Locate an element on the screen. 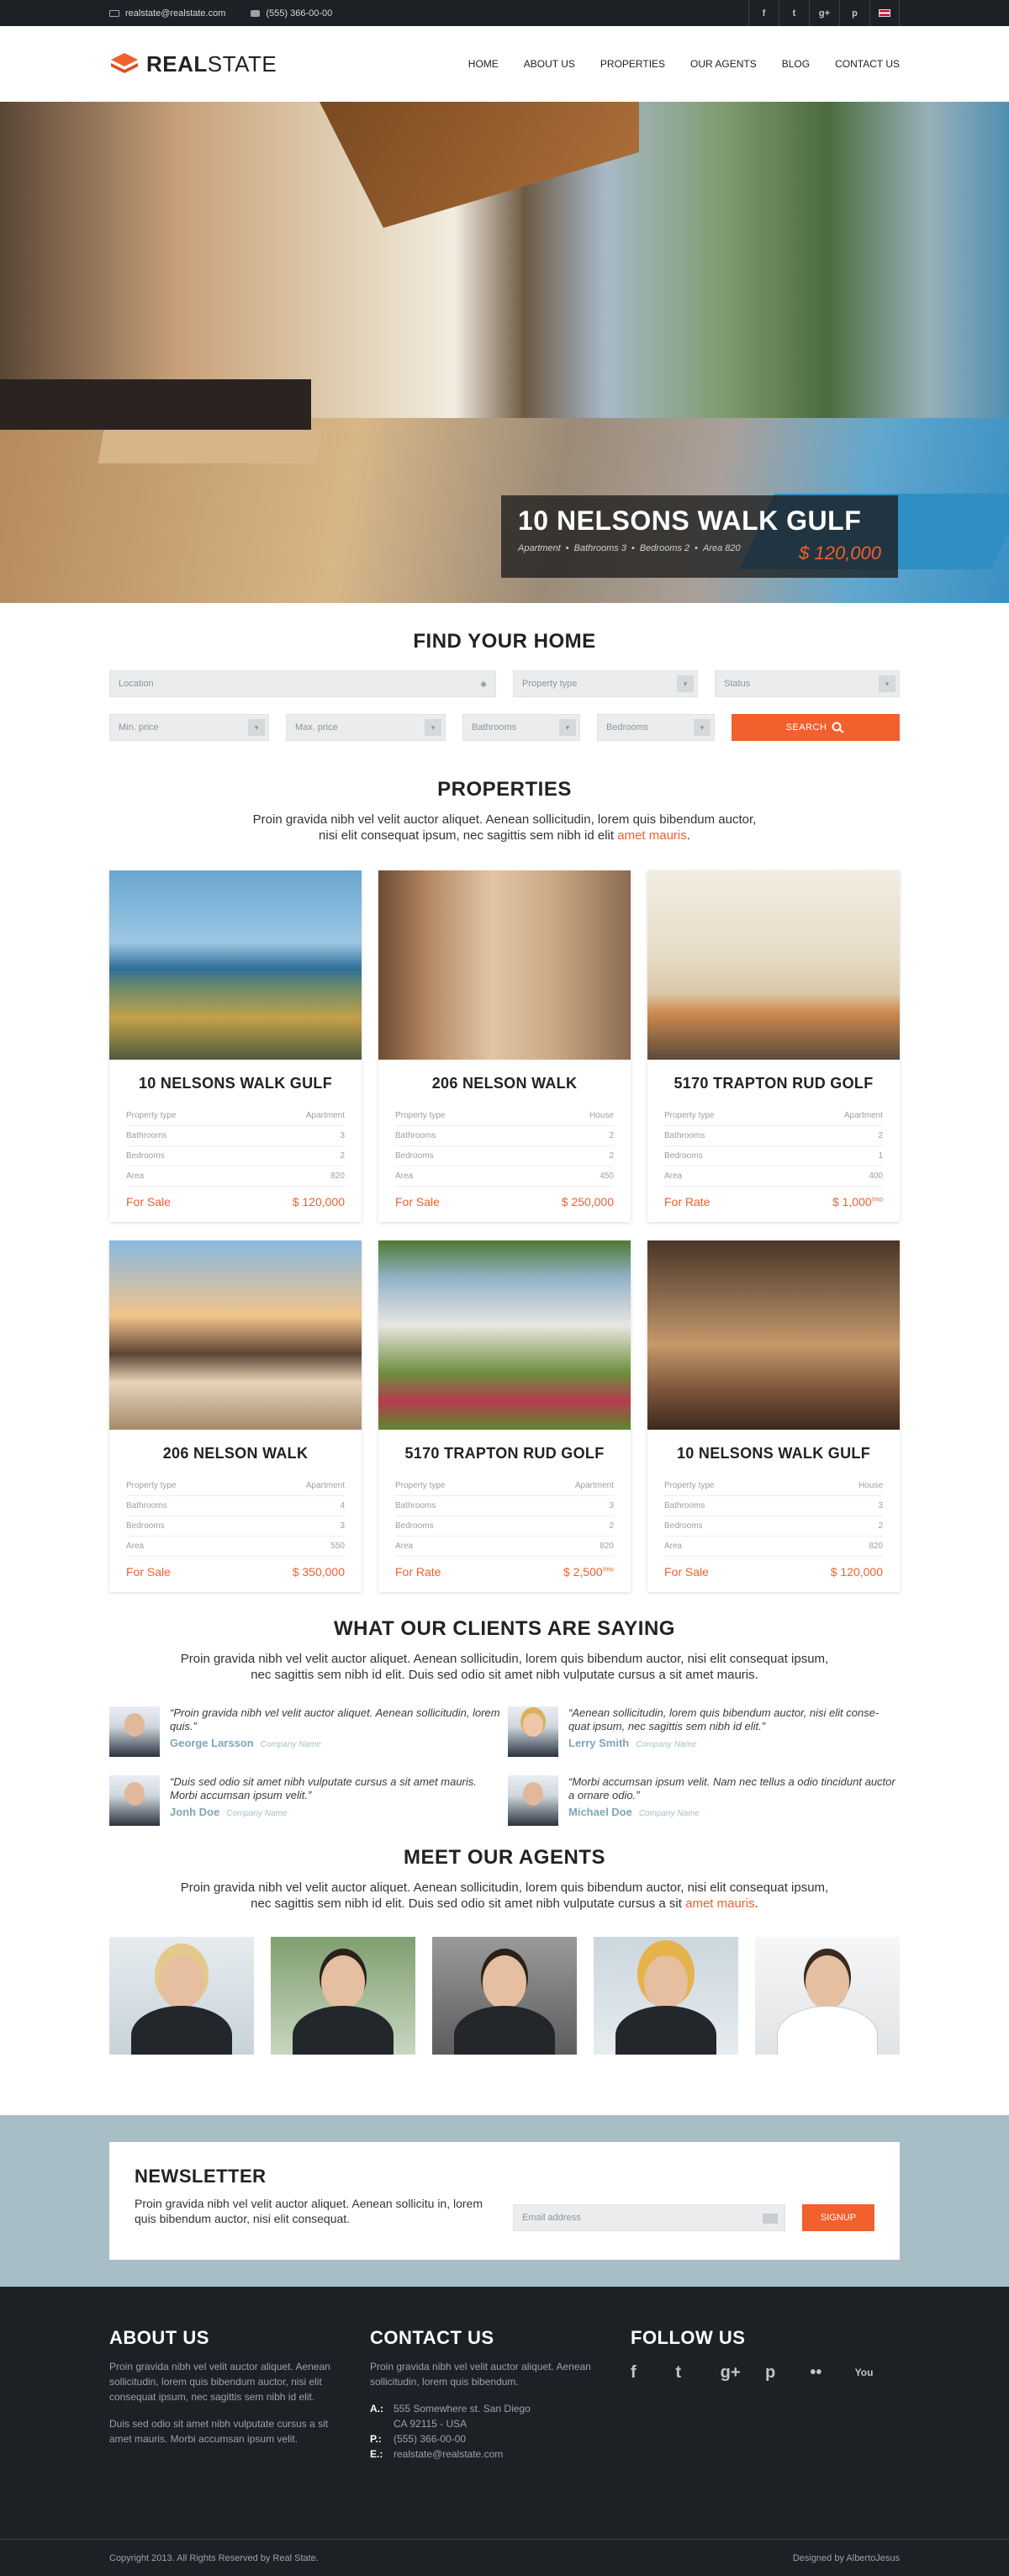 Image resolution: width=1009 pixels, height=2576 pixels. author-name: Michael Doe is located at coordinates (600, 1812).